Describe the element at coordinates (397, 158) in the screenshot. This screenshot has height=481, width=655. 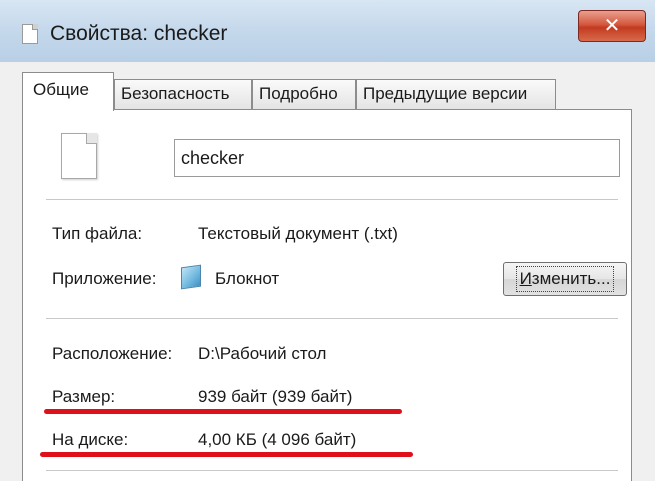
I see `file-name-input` at that location.